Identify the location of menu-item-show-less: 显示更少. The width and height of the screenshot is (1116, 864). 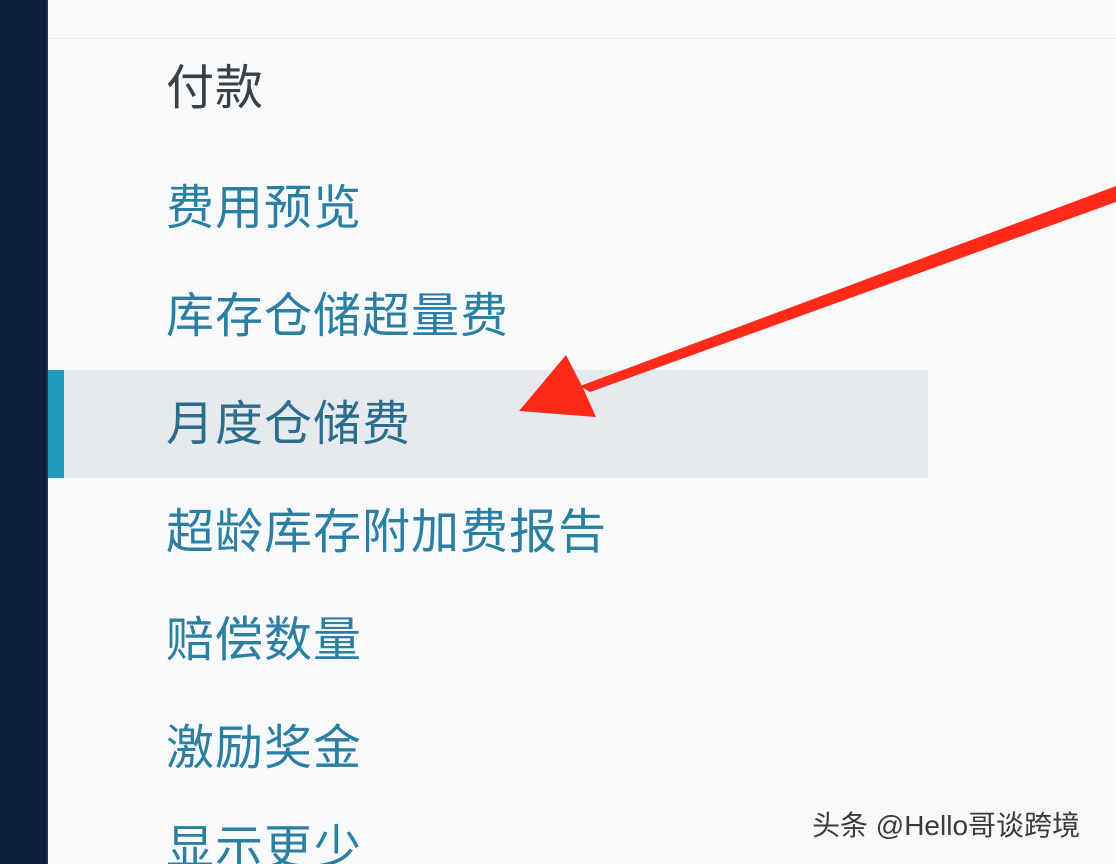
(488, 829).